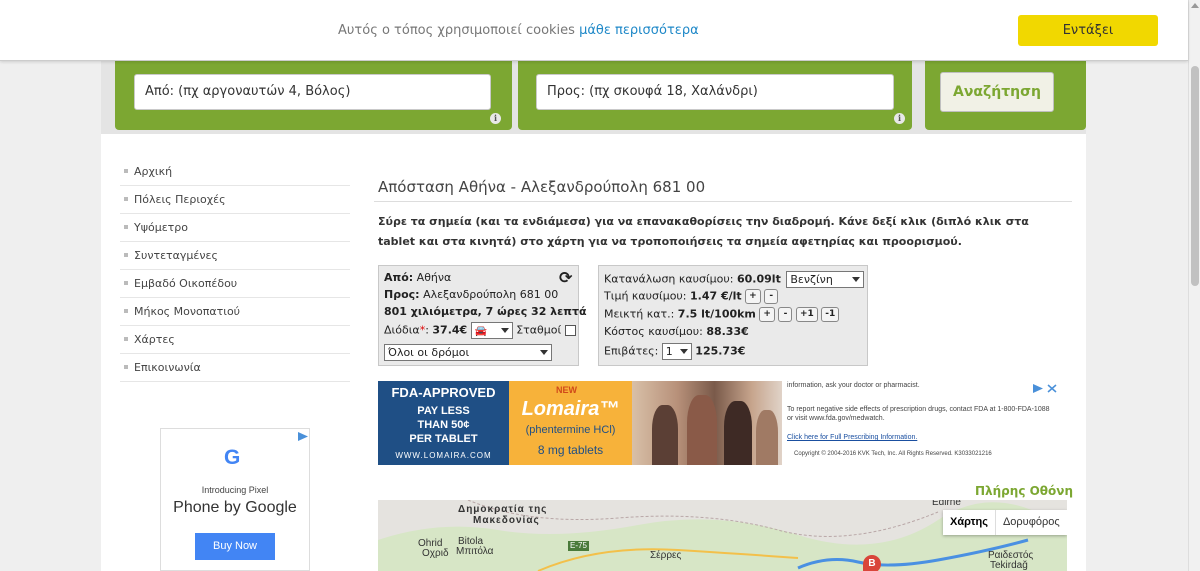 This screenshot has height=571, width=1200. I want to click on route-to: Προς: Αλεξανδρούπολη 681 00, so click(471, 294).